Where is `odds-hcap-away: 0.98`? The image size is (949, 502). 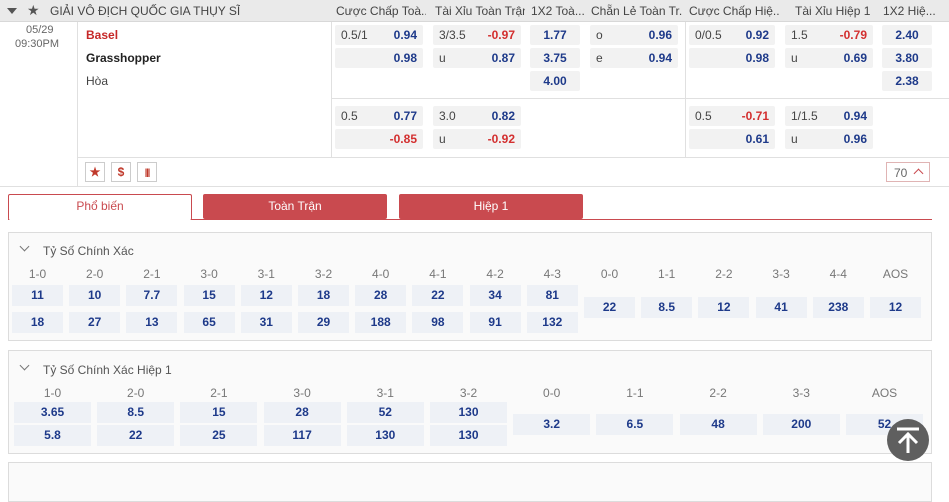 odds-hcap-away: 0.98 is located at coordinates (379, 58).